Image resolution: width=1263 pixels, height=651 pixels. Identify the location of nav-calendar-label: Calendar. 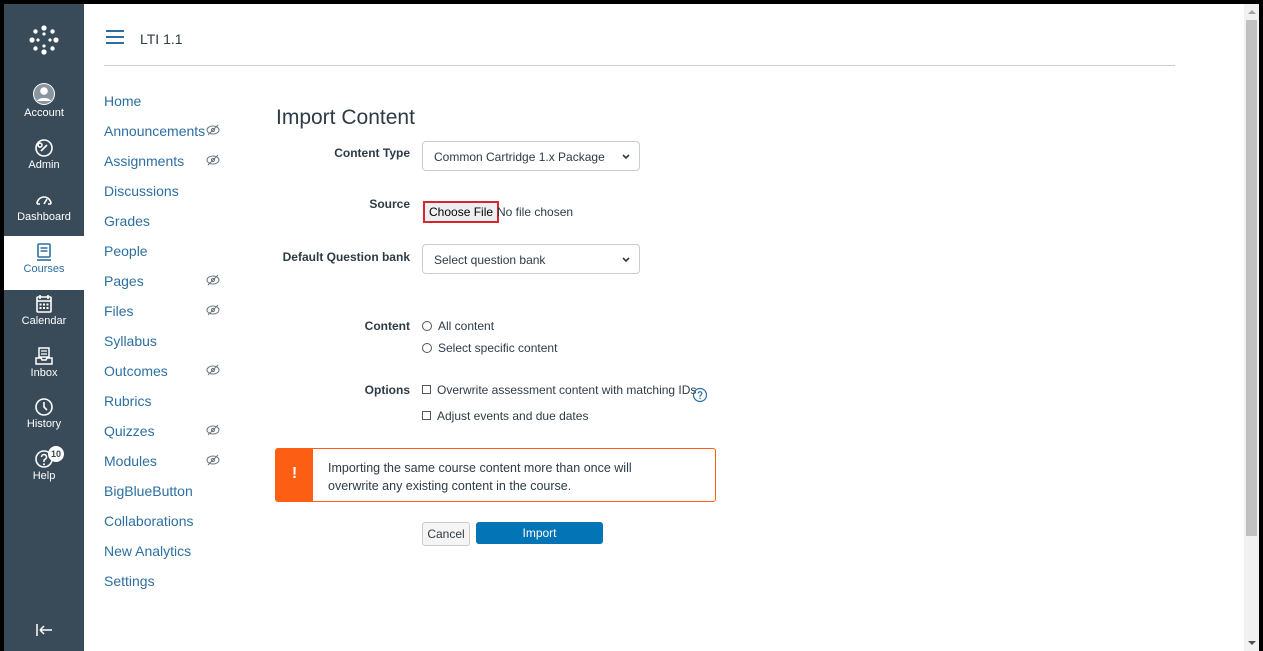
(44, 321).